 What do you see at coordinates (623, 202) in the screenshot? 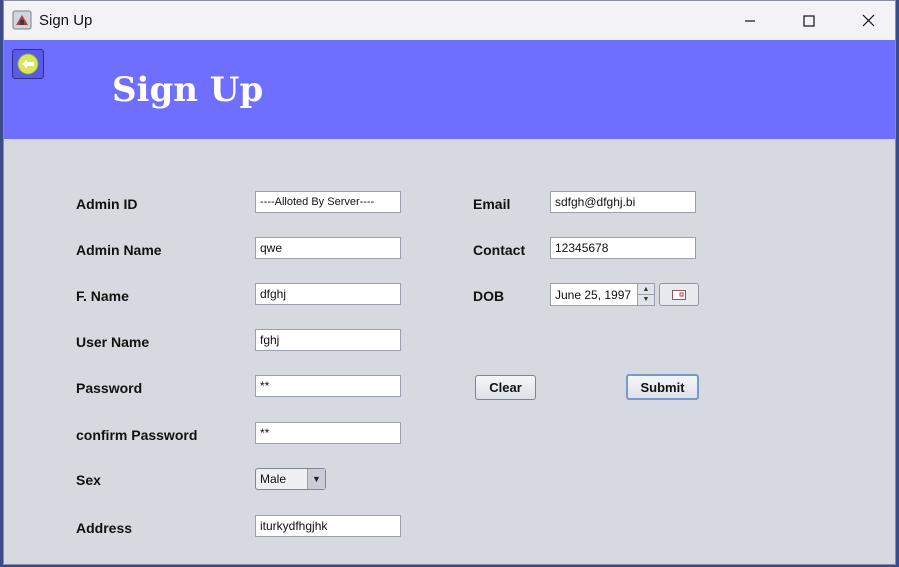
I see `email-field: sdfgh@dfghj.bi` at bounding box center [623, 202].